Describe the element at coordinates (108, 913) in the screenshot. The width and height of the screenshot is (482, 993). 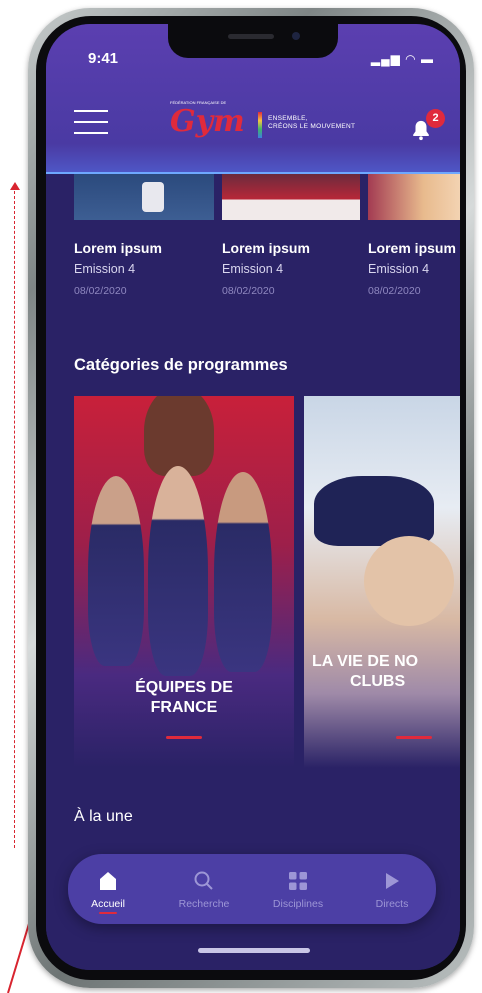
I see `nav-active-indicator` at that location.